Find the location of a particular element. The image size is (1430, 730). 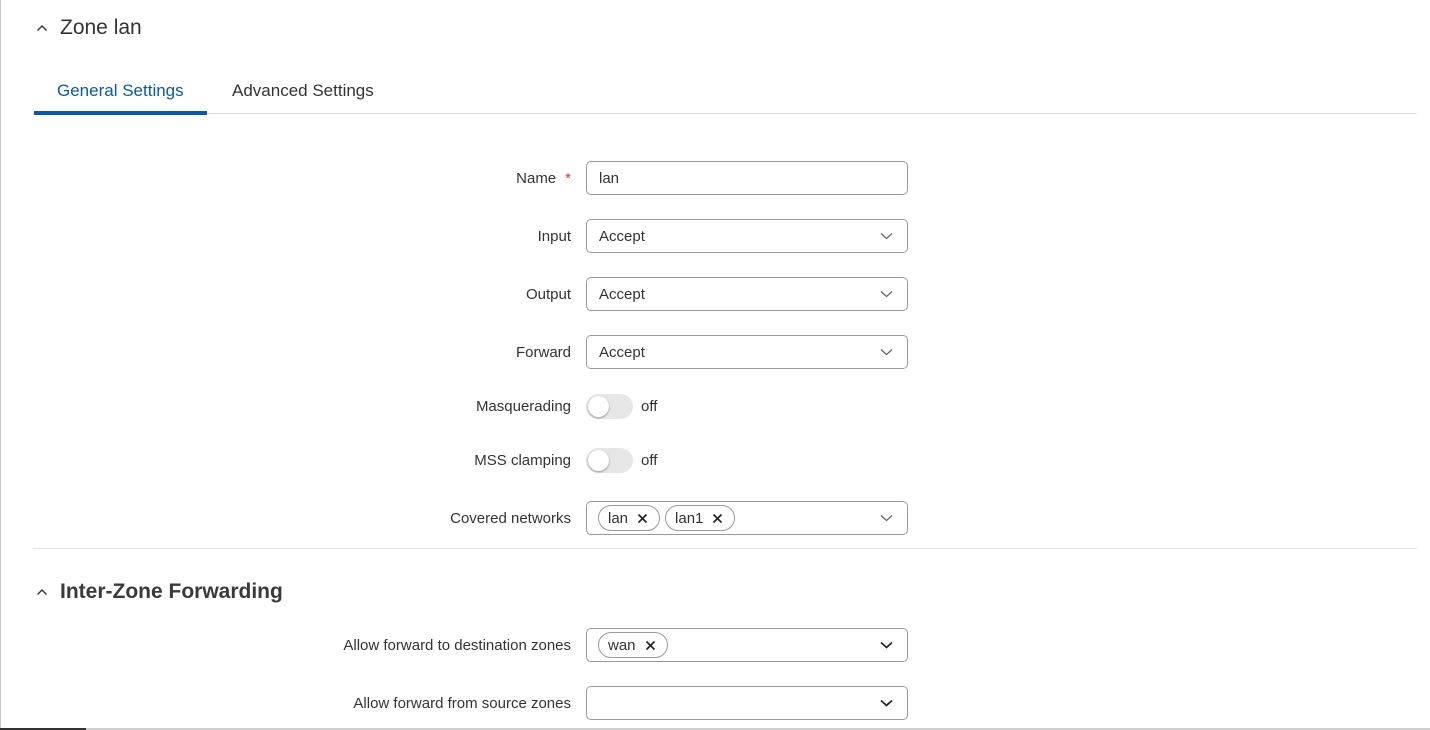

input-select: Accept is located at coordinates (747, 236).